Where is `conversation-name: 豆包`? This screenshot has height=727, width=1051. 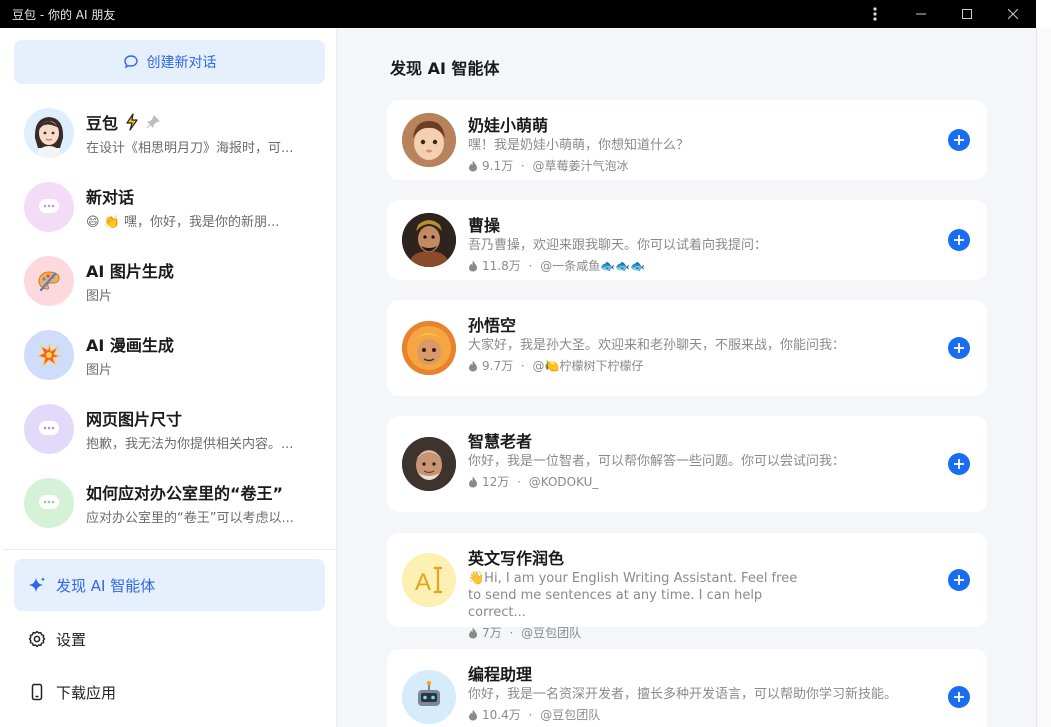
conversation-name: 豆包 is located at coordinates (102, 123).